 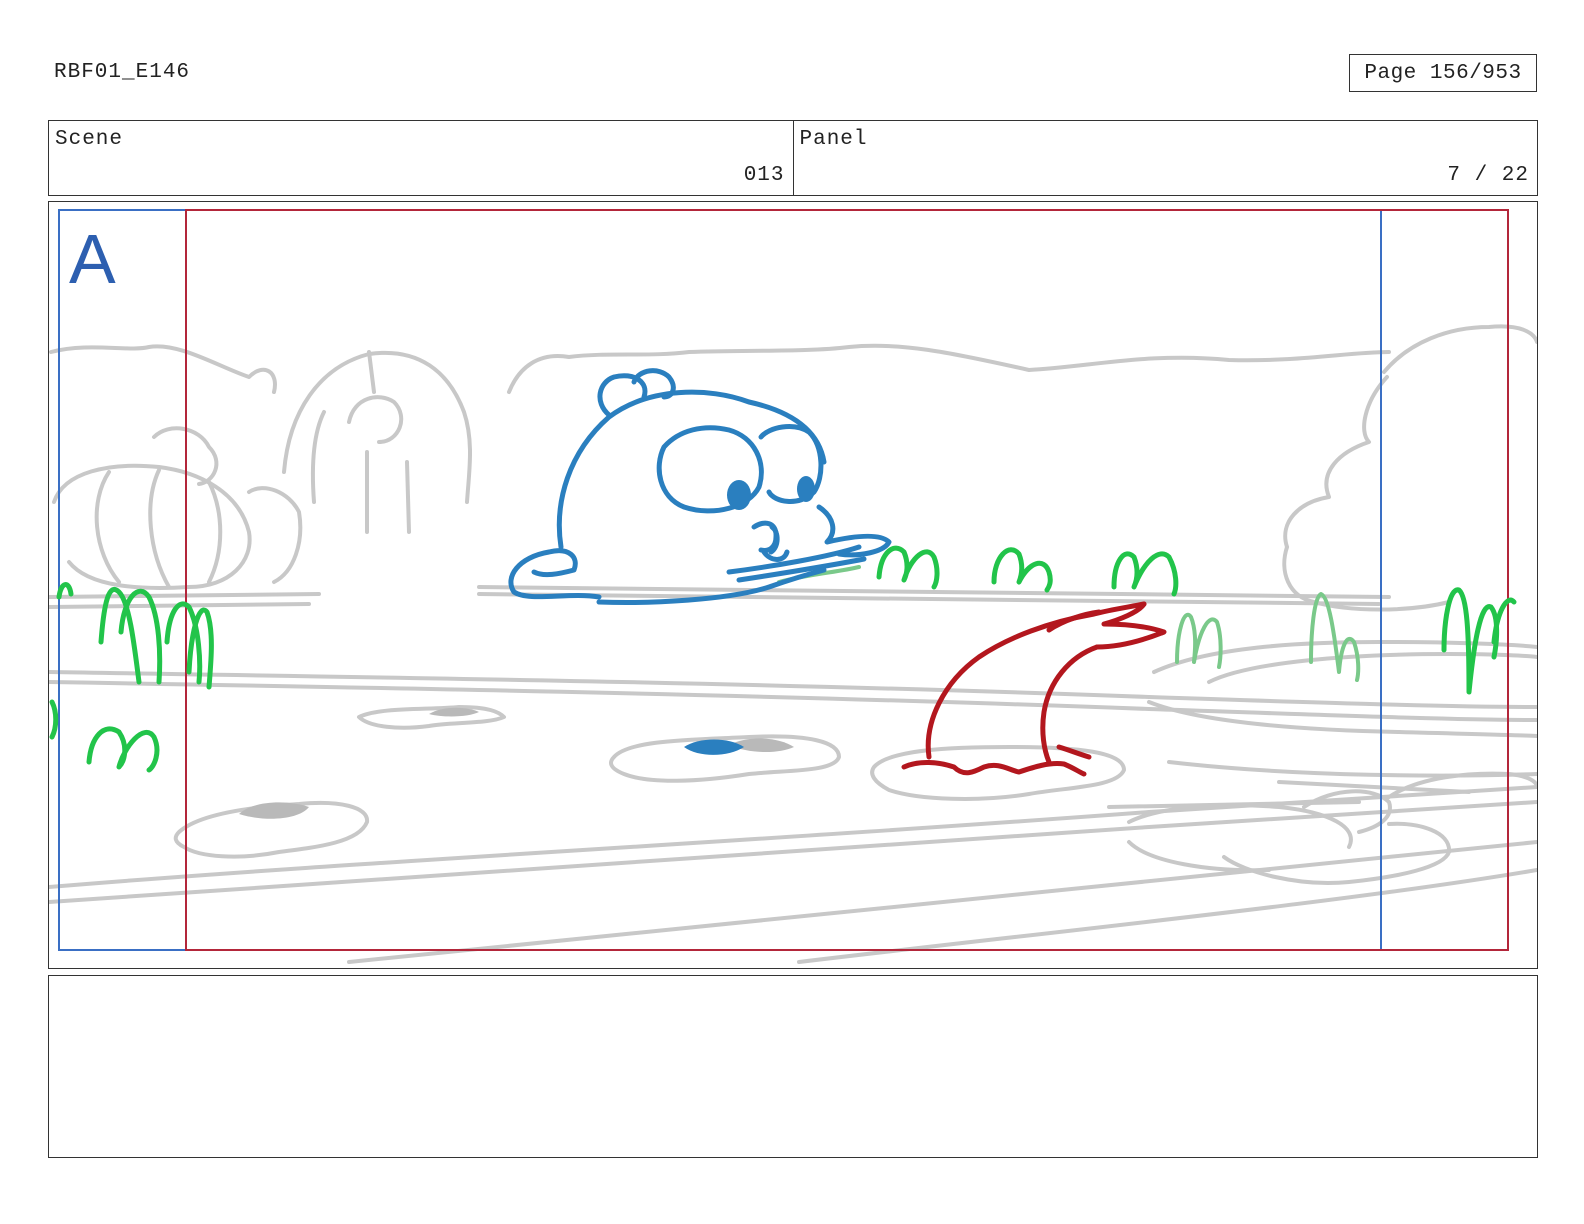 I want to click on scene-cell: Scene 013, so click(x=421, y=158).